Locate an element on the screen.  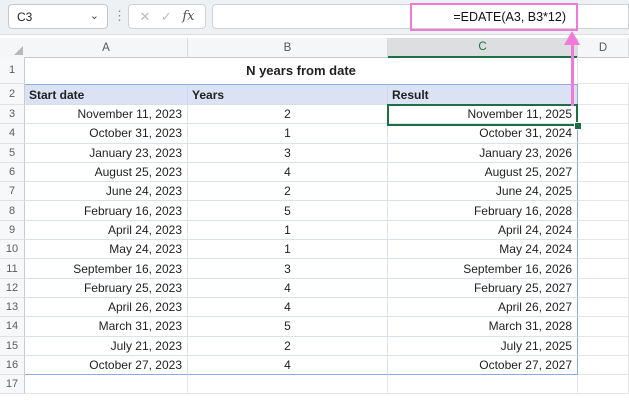
cancel-icon: ✕ is located at coordinates (145, 16).